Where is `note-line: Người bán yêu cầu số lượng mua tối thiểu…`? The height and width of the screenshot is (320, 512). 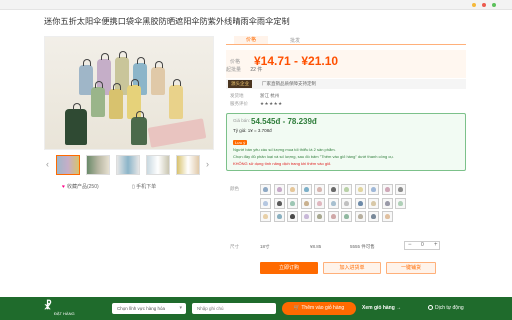
note-line: Người bán yêu cầu số lượng mua tối thiểu… is located at coordinates (284, 149).